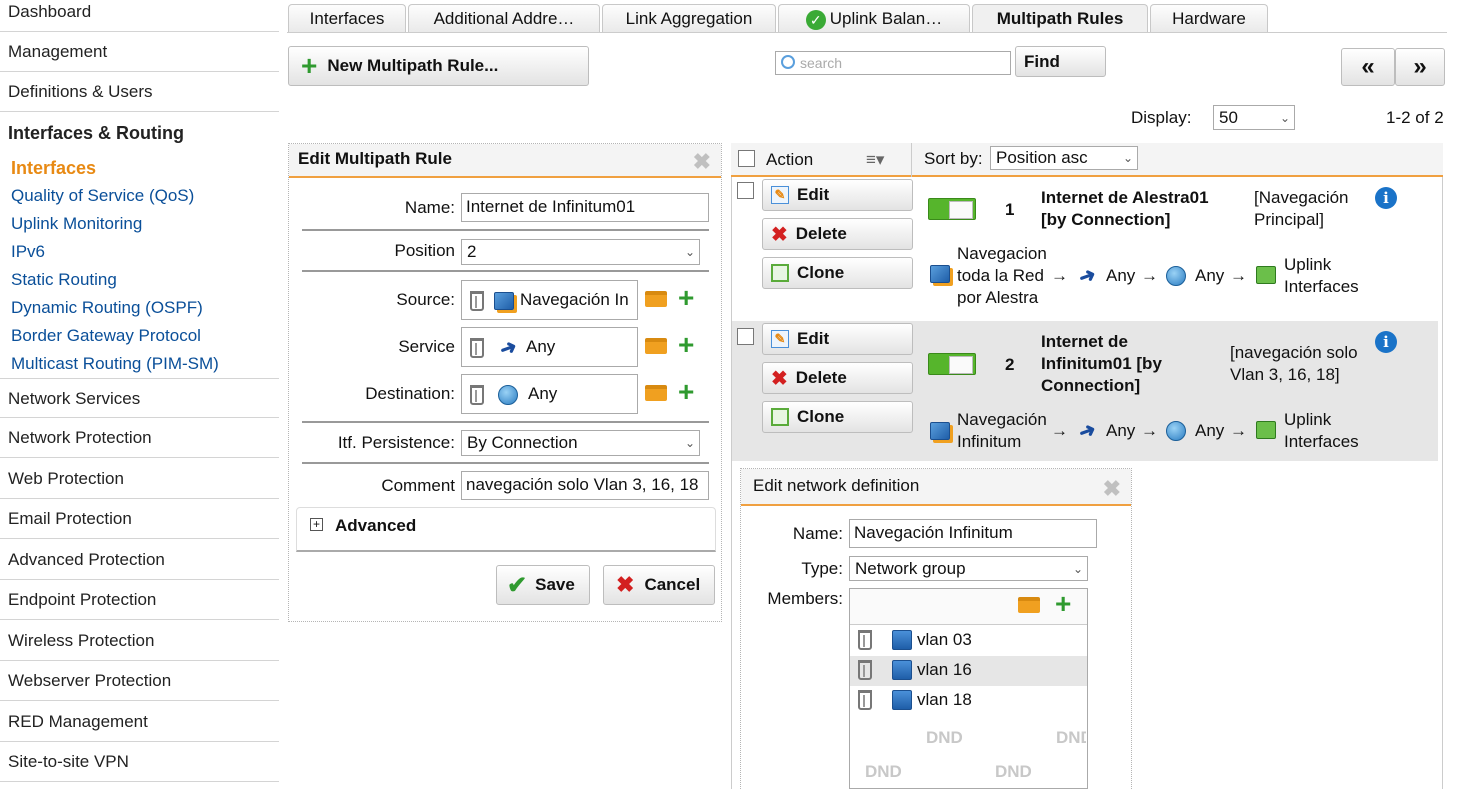 Image resolution: width=1467 pixels, height=789 pixels. I want to click on delete-x-icon: ✖, so click(779, 378).